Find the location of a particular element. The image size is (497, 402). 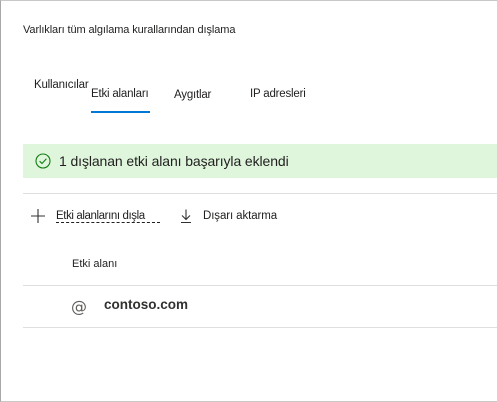

selected-tab-indicator is located at coordinates (120, 112).